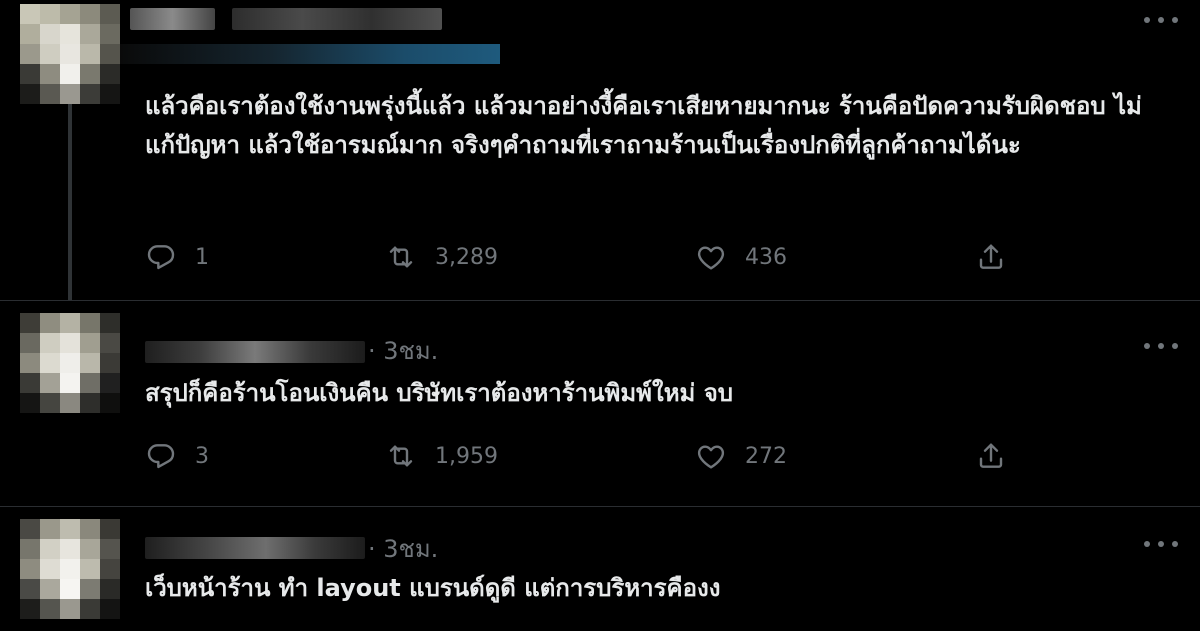 The width and height of the screenshot is (1200, 631). Describe the element at coordinates (466, 257) in the screenshot. I see `retweet-count: 3,289` at that location.